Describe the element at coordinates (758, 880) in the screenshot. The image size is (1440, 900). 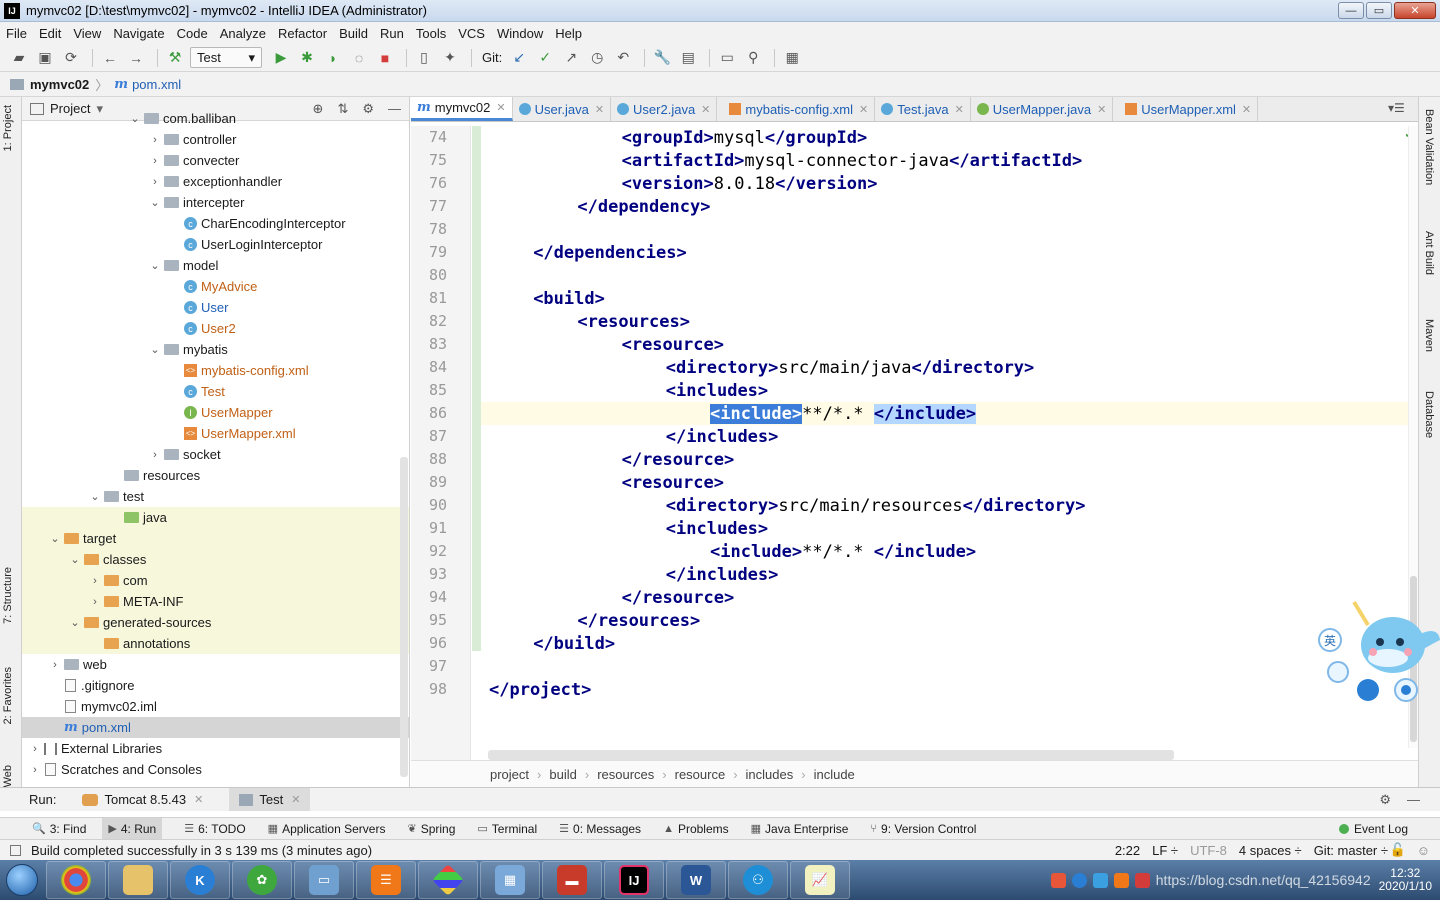
I see `taskbar-app-user: ⚇` at that location.